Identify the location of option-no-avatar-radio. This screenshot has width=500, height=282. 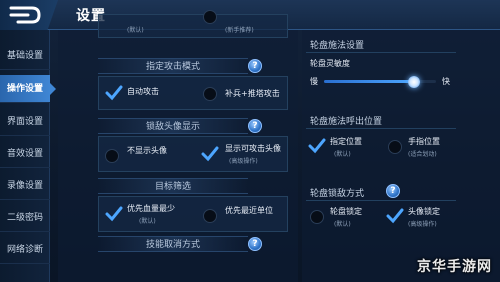
(112, 156).